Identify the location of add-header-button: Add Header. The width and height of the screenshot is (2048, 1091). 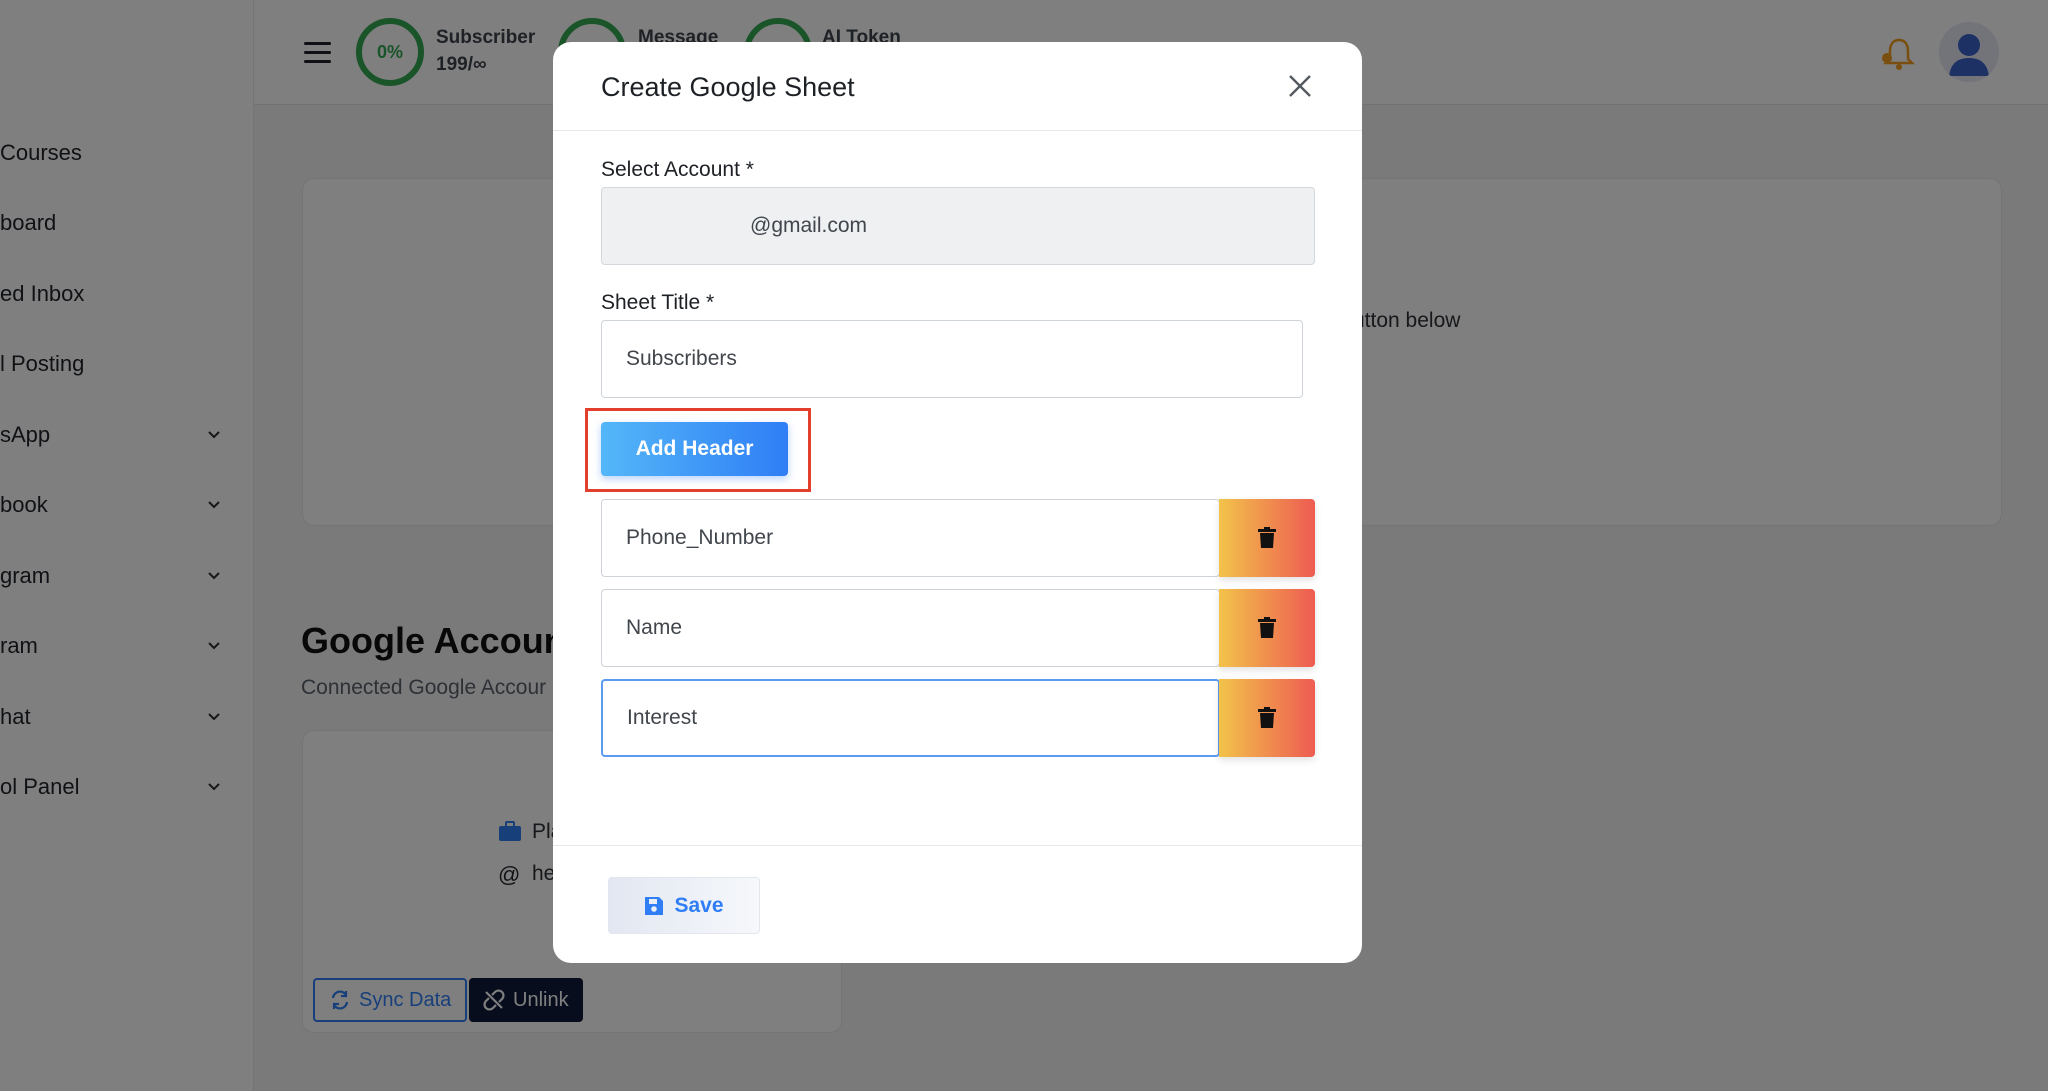
(694, 449).